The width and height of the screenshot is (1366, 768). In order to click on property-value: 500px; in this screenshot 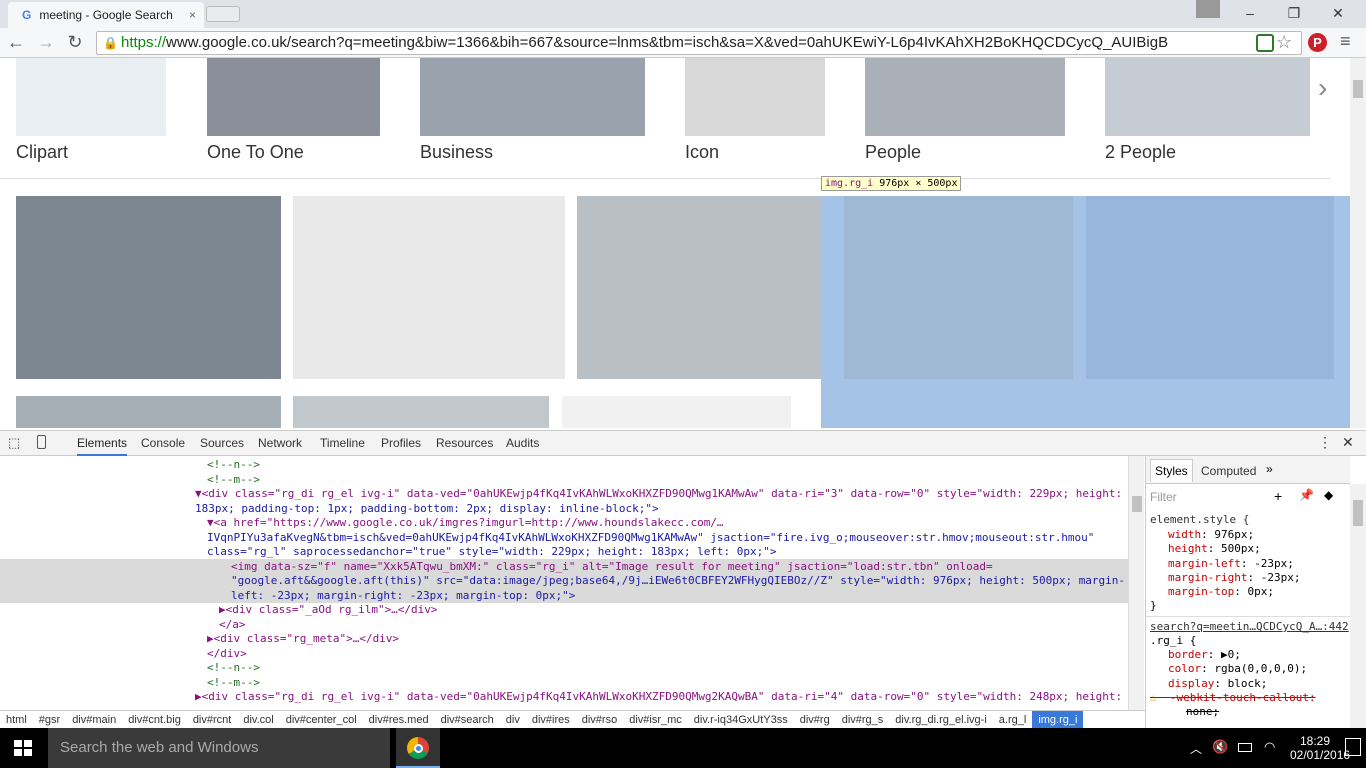, I will do `click(1241, 548)`.